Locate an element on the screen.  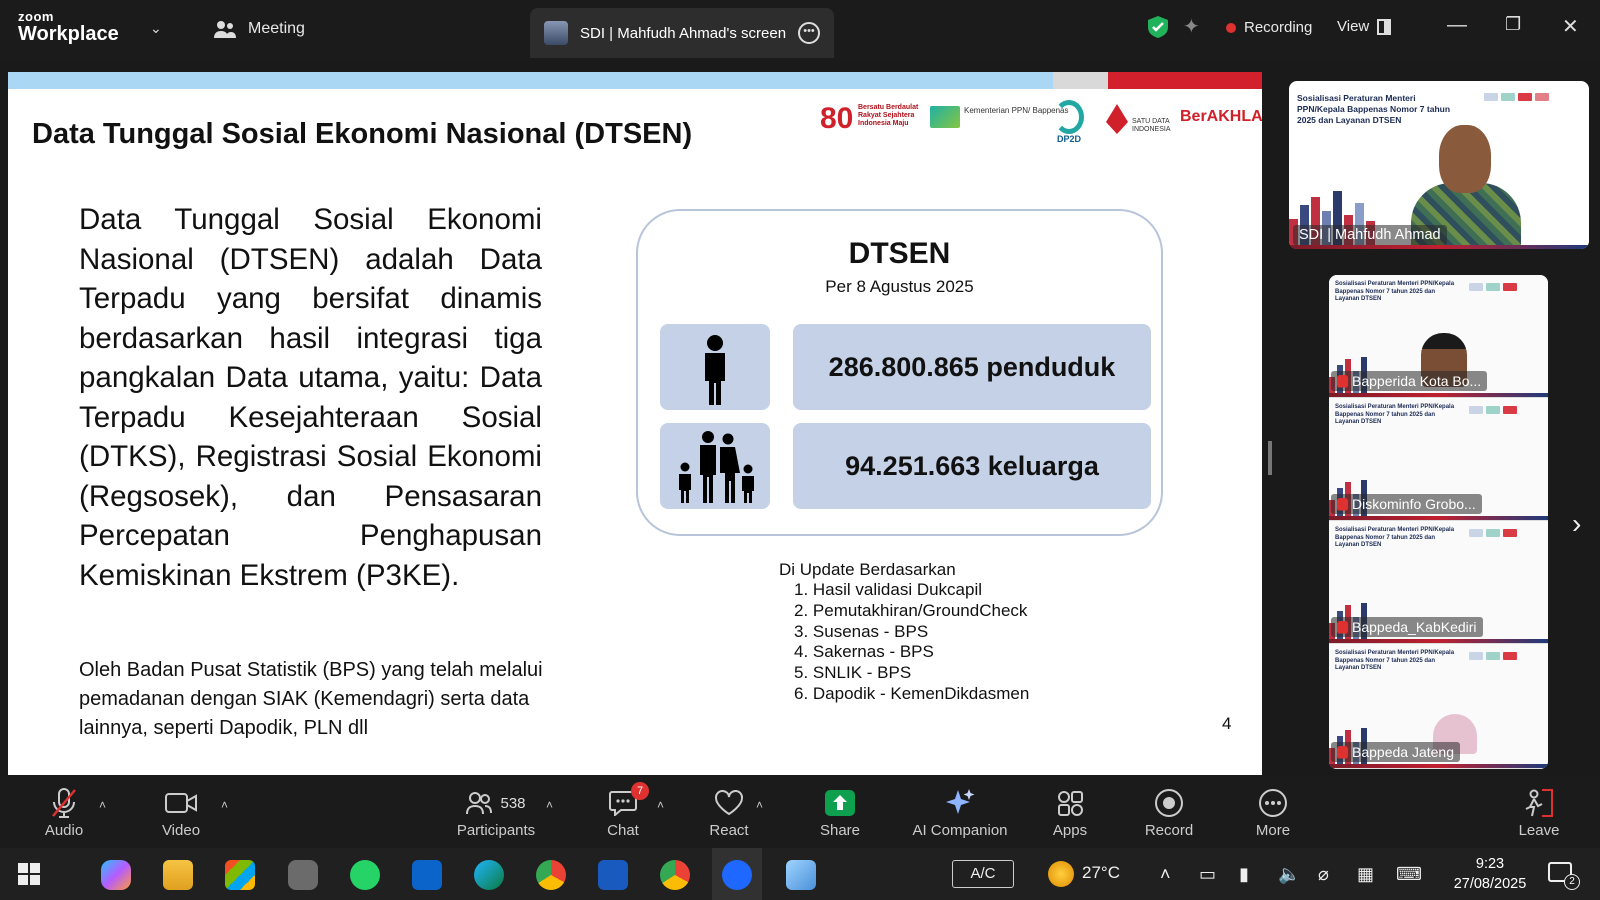
family-stat: 94.251.663 keluarga is located at coordinates (972, 466).